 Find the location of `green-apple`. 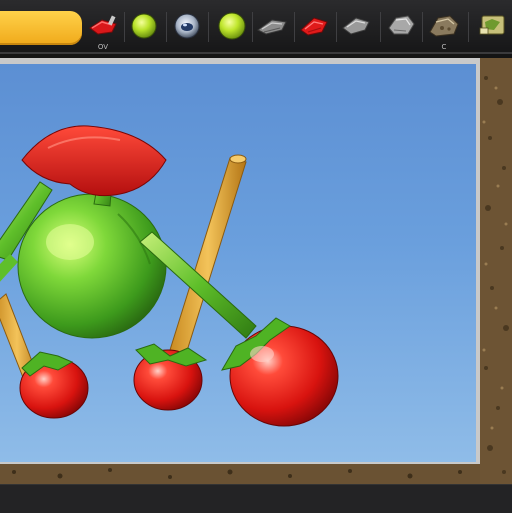

green-apple is located at coordinates (92, 266).